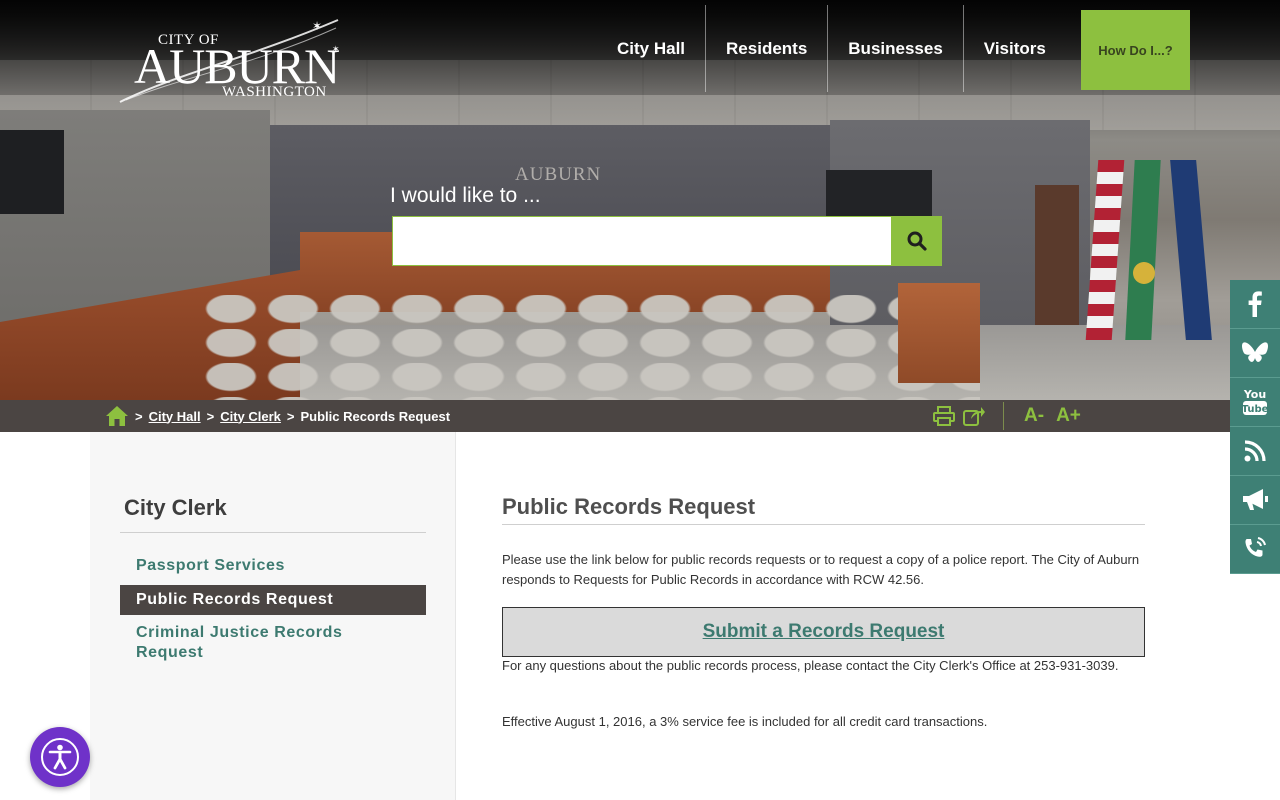  I want to click on search-input, so click(642, 241).